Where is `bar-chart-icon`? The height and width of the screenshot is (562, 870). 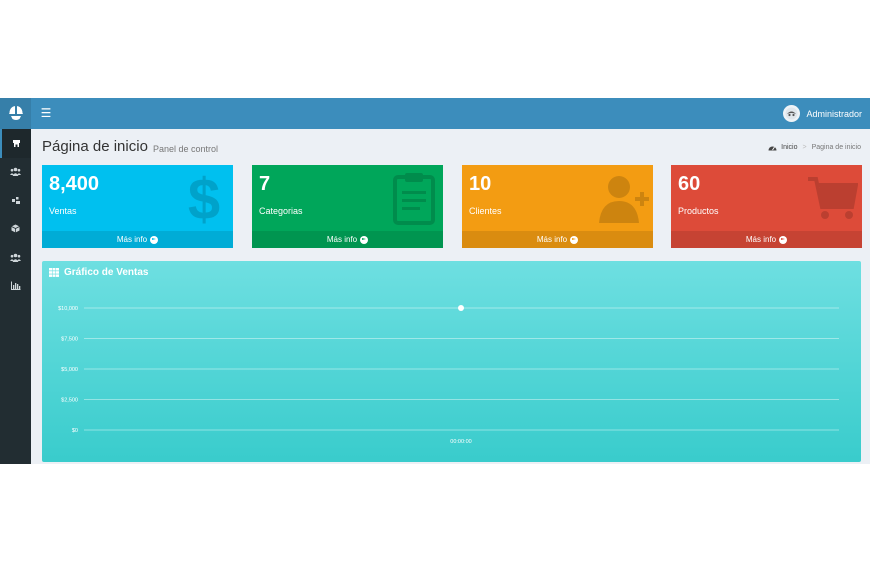
bar-chart-icon is located at coordinates (15, 286).